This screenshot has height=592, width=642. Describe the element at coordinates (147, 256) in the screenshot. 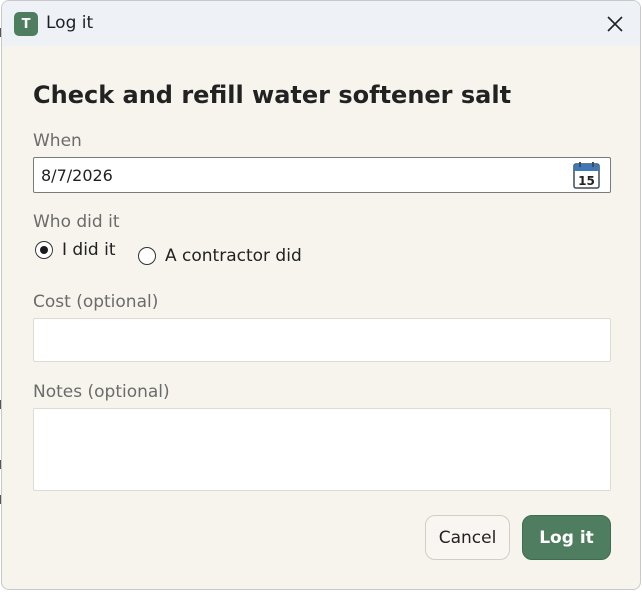

I see `radio-button-unchecked` at that location.